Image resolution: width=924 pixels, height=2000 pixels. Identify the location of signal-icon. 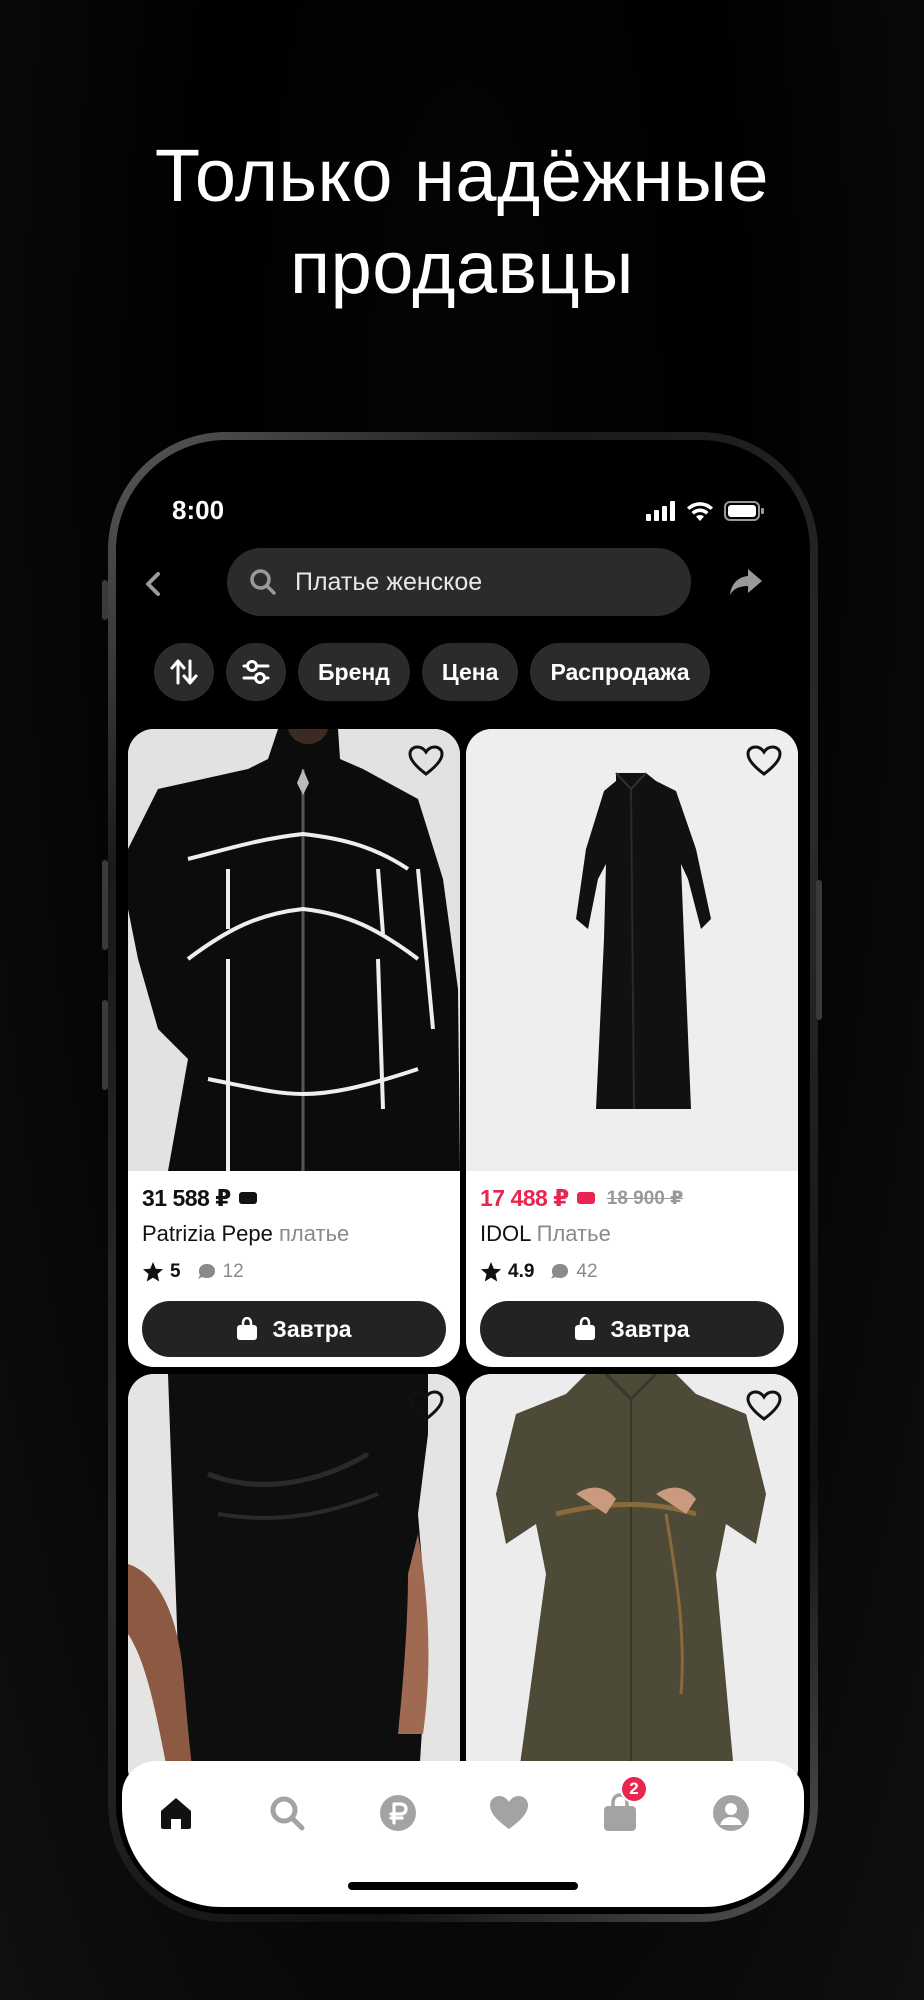
(660, 511).